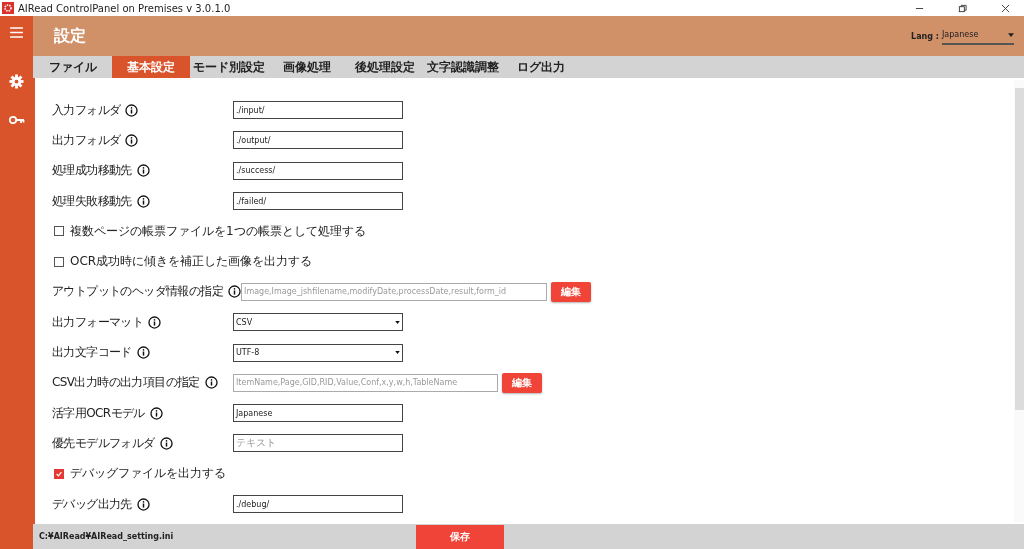 Image resolution: width=1024 pixels, height=549 pixels. What do you see at coordinates (98, 413) in the screenshot?
I see `setting-label: 活字用OCRモデル` at bounding box center [98, 413].